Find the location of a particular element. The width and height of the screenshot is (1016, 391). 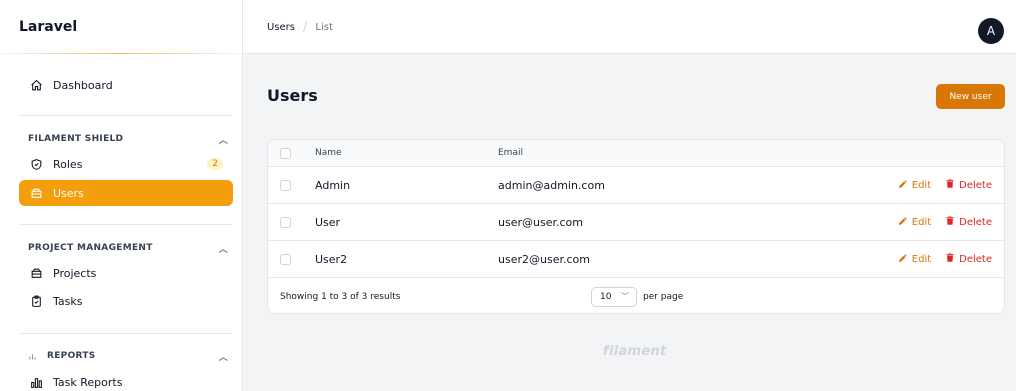

sidebar-group-title: REPORTS is located at coordinates (71, 356).